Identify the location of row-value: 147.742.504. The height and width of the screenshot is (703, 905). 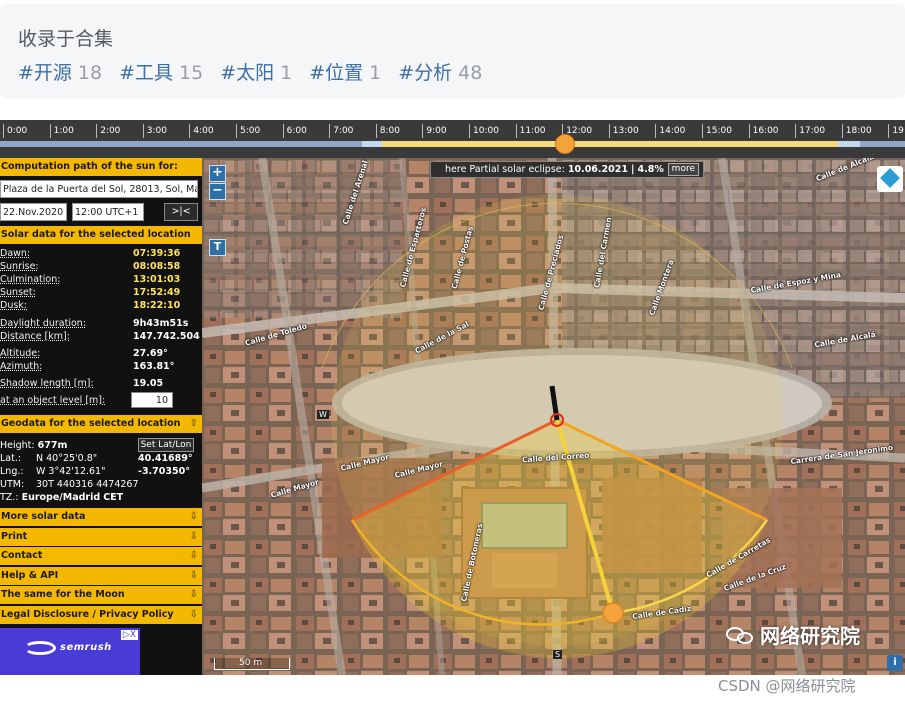
(166, 336).